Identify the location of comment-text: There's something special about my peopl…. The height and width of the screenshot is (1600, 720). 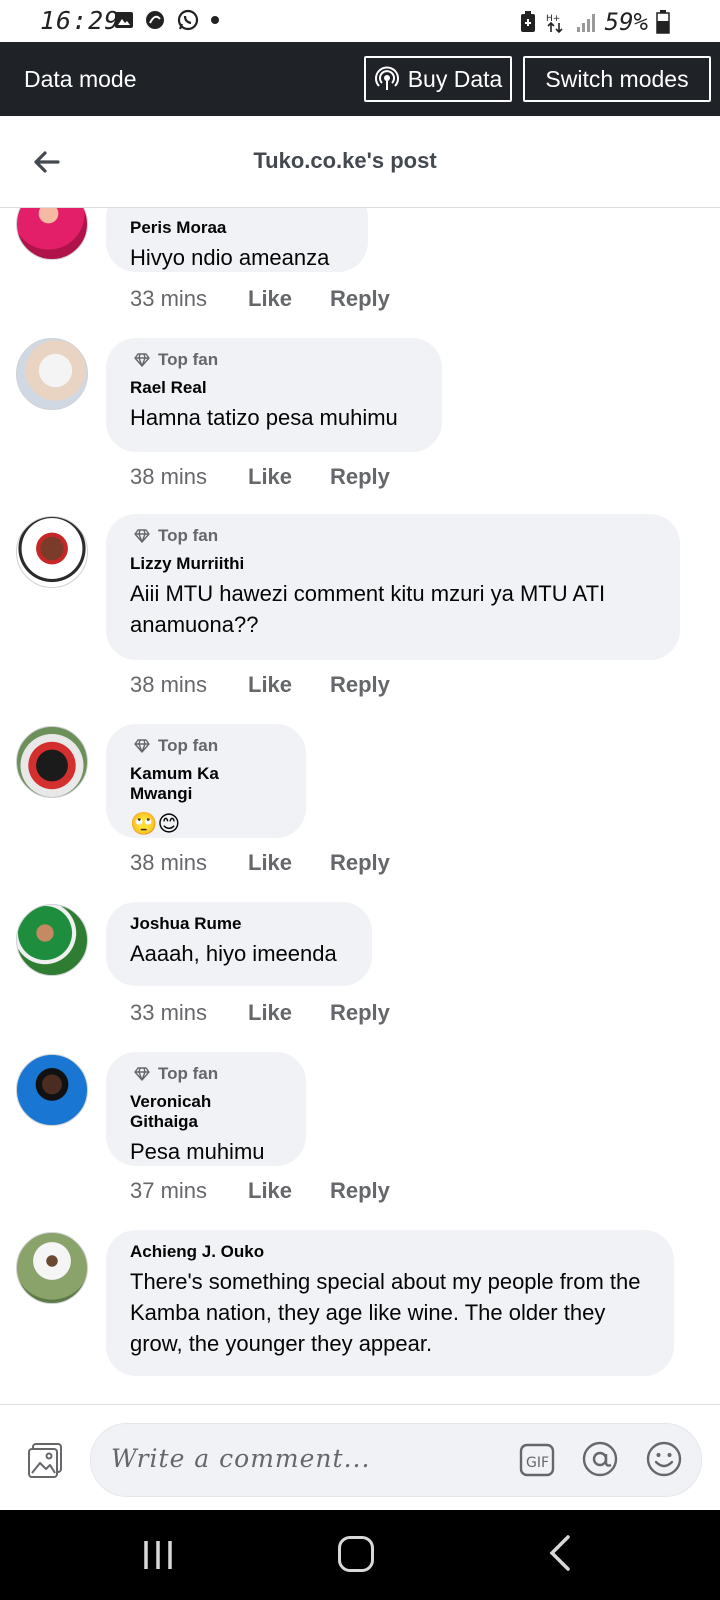
(385, 1312).